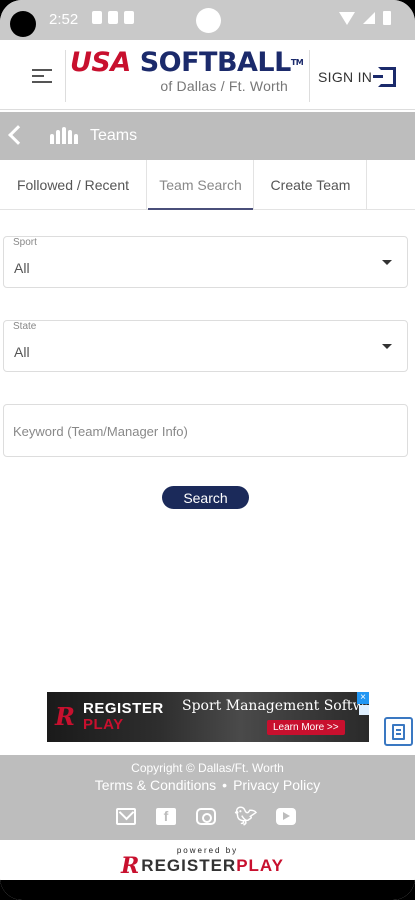 Image resolution: width=415 pixels, height=900 pixels. What do you see at coordinates (123, 708) in the screenshot?
I see `ad-brand-register: REGISTER` at bounding box center [123, 708].